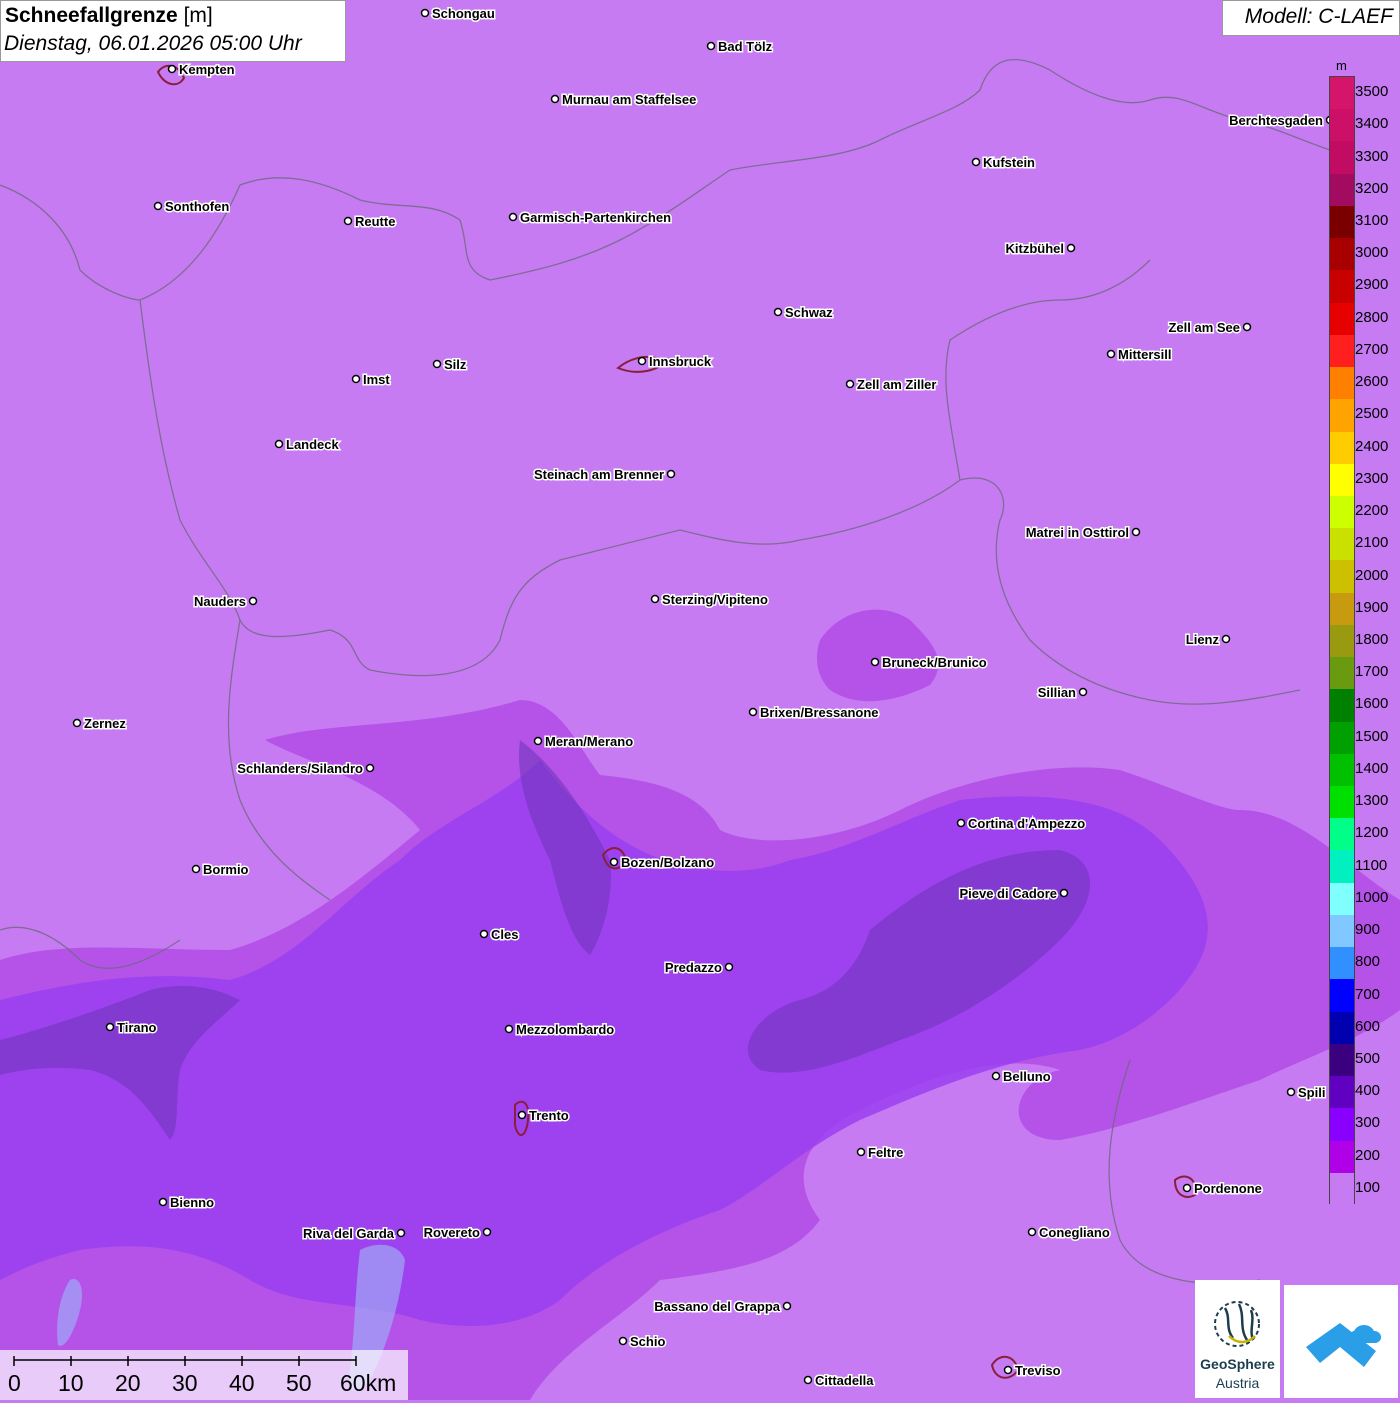 The image size is (1400, 1403). What do you see at coordinates (1008, 893) in the screenshot?
I see `city-label: Pieve di Cadore` at bounding box center [1008, 893].